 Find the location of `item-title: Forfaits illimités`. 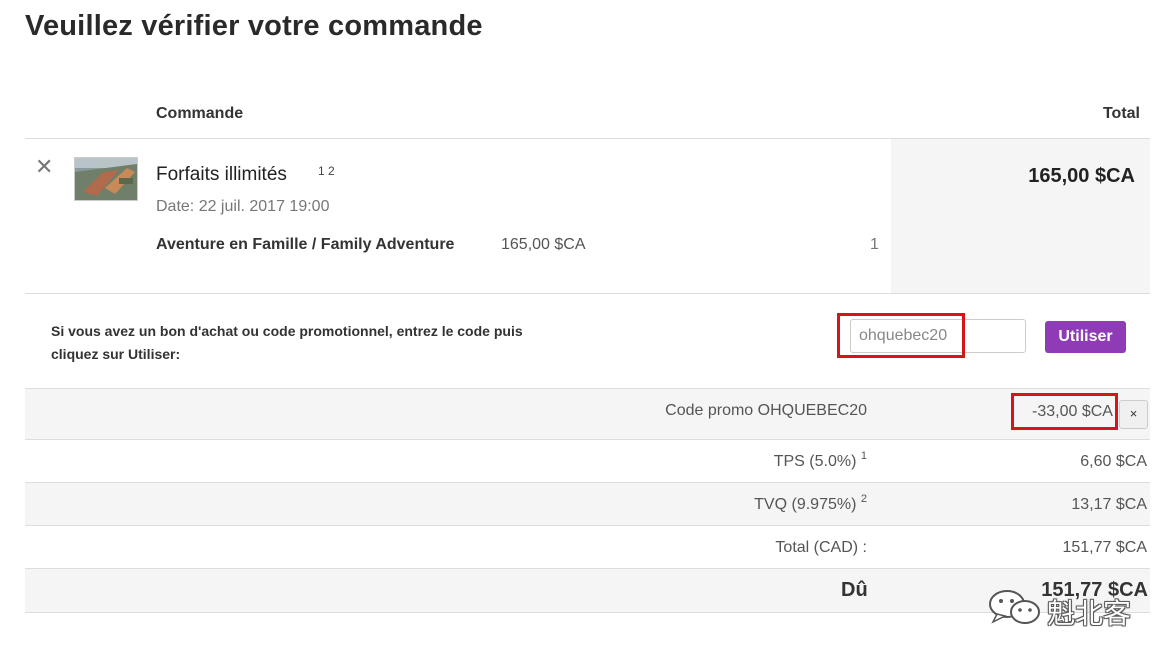

item-title: Forfaits illimités is located at coordinates (221, 174).